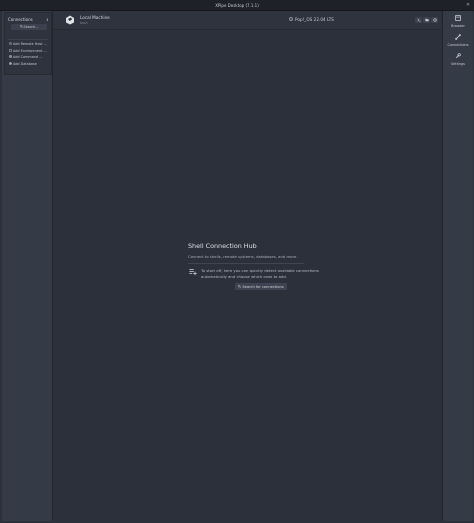  I want to click on add-database-item: Add Database, so click(28, 64).